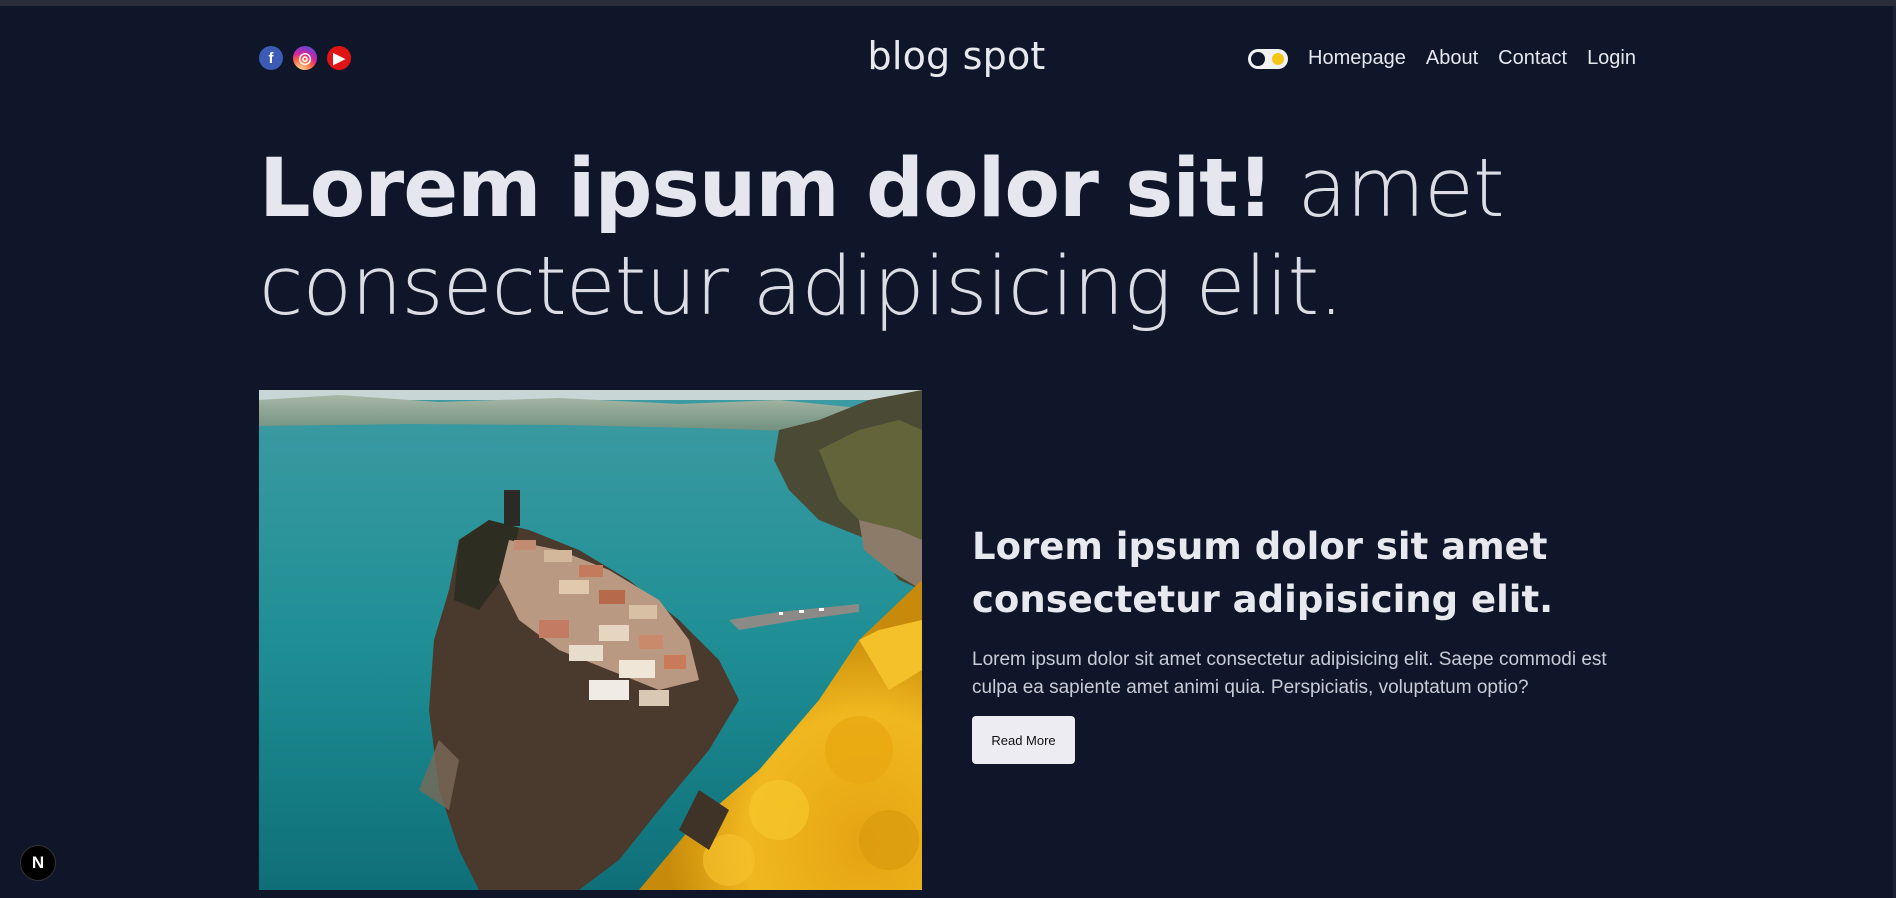 The image size is (1896, 898). I want to click on nav-link-homepage: Homepage, so click(1357, 58).